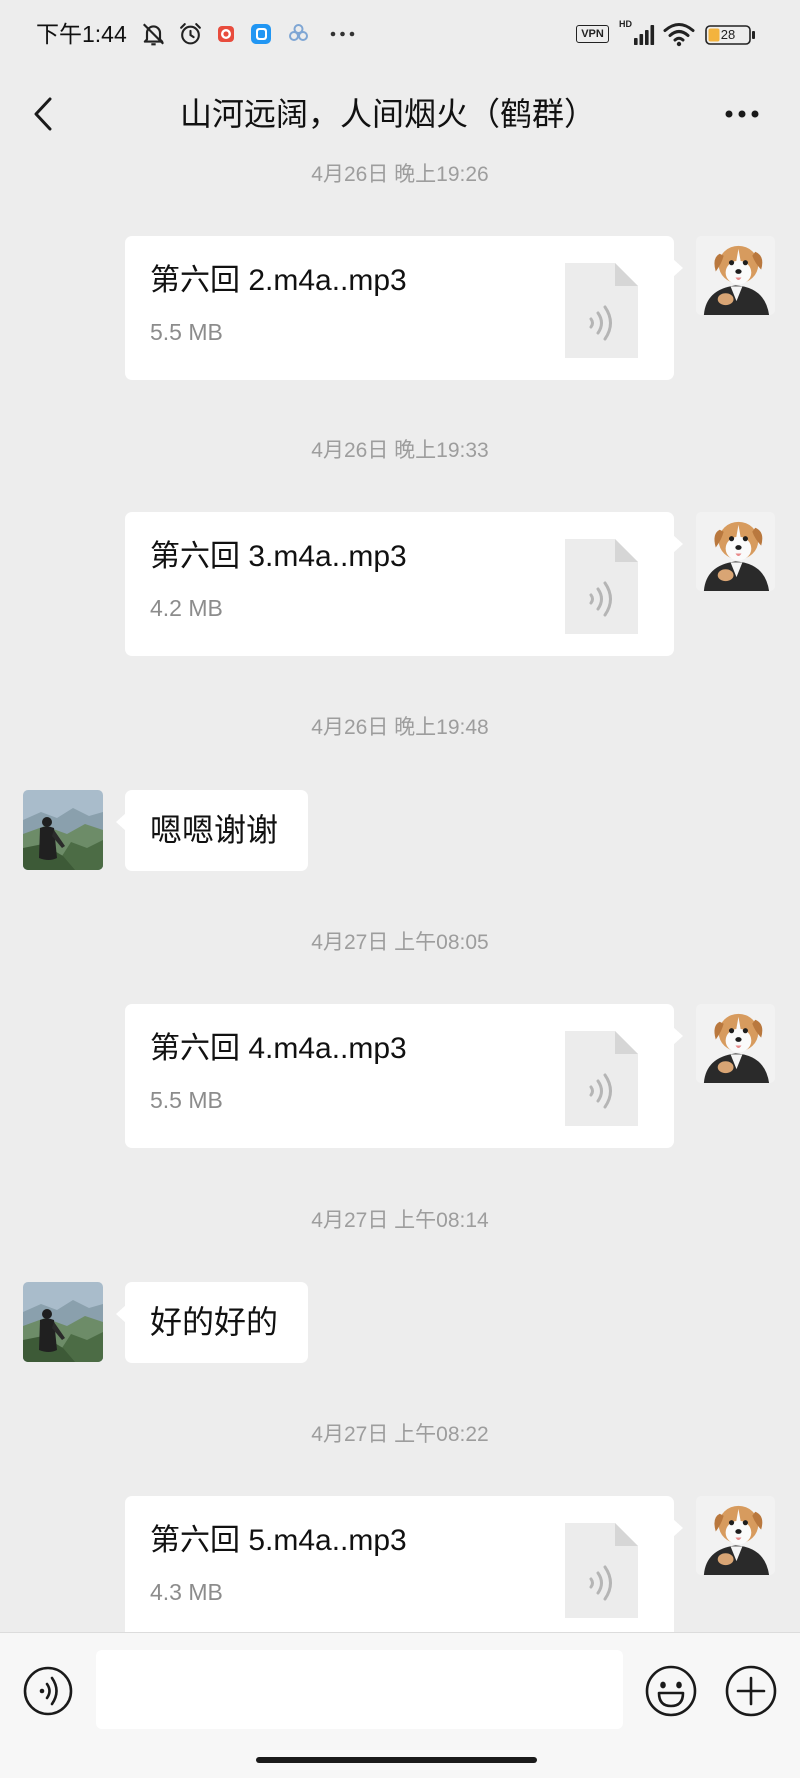 The image size is (800, 1778). Describe the element at coordinates (679, 35) in the screenshot. I see `wifi-icon` at that location.